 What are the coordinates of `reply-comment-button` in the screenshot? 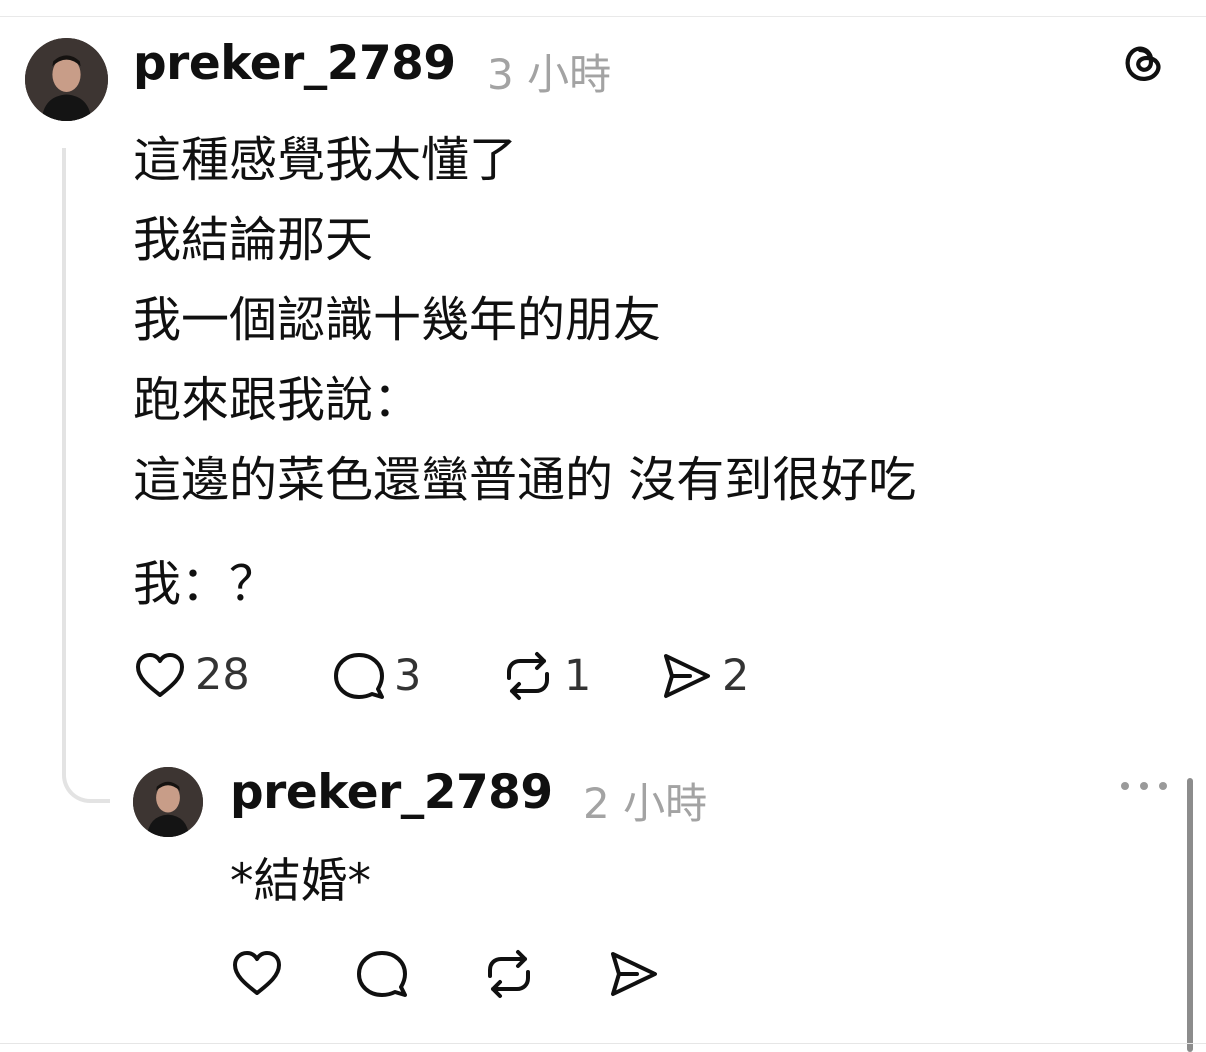 It's located at (382, 974).